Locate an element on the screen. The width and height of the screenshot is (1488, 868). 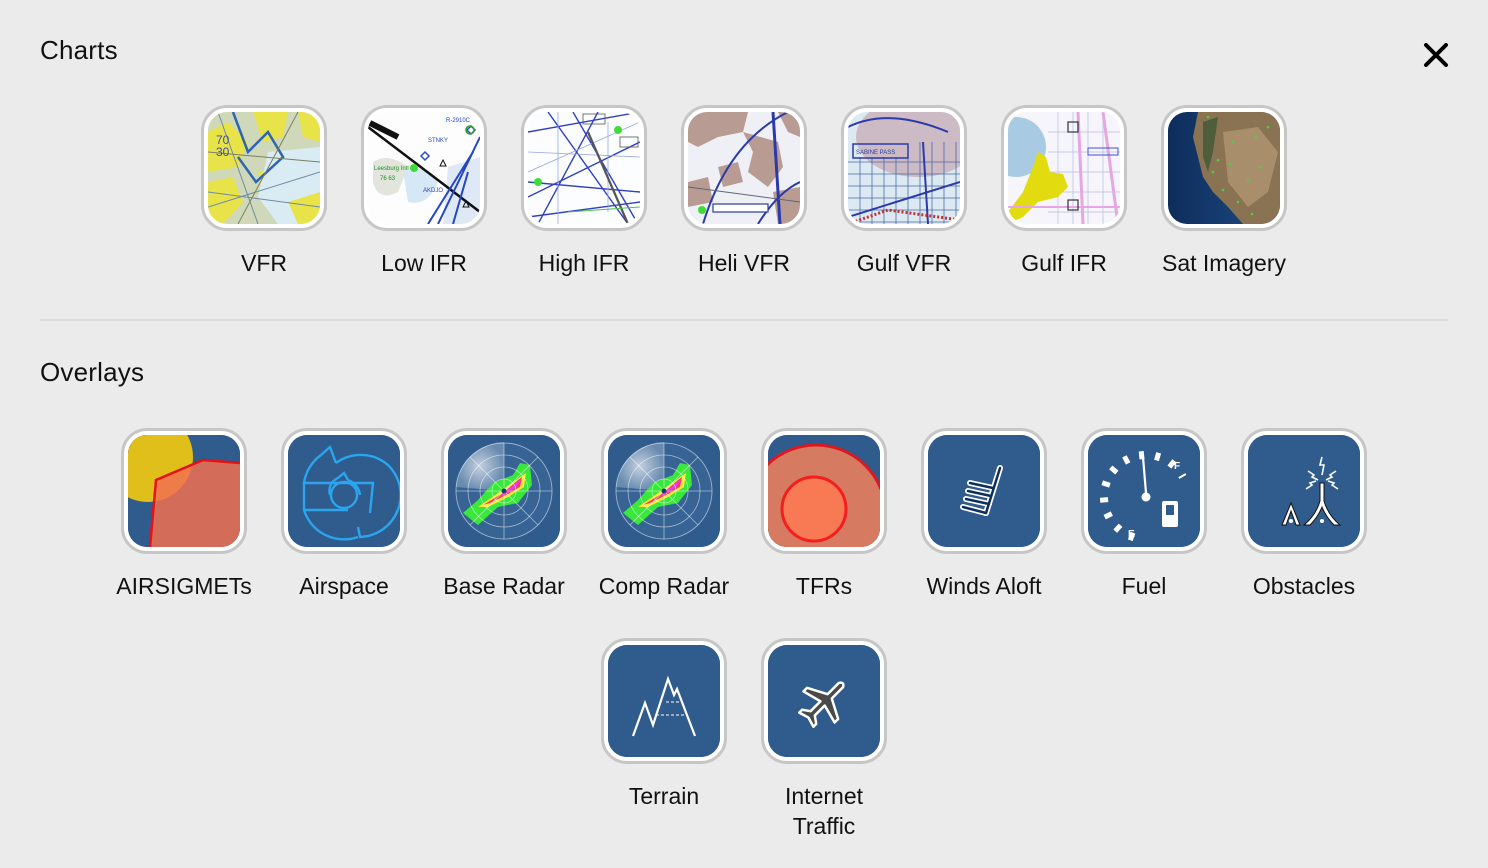
gulf-vfr-chart-thumbnail: SABINE PASS is located at coordinates (904, 168).